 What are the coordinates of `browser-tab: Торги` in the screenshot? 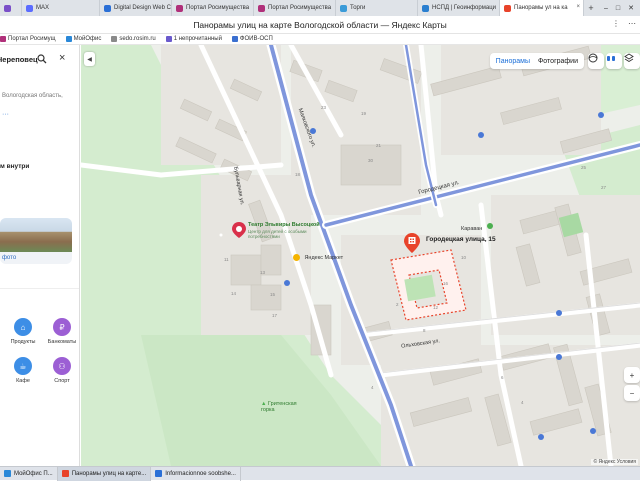 It's located at (377, 8).